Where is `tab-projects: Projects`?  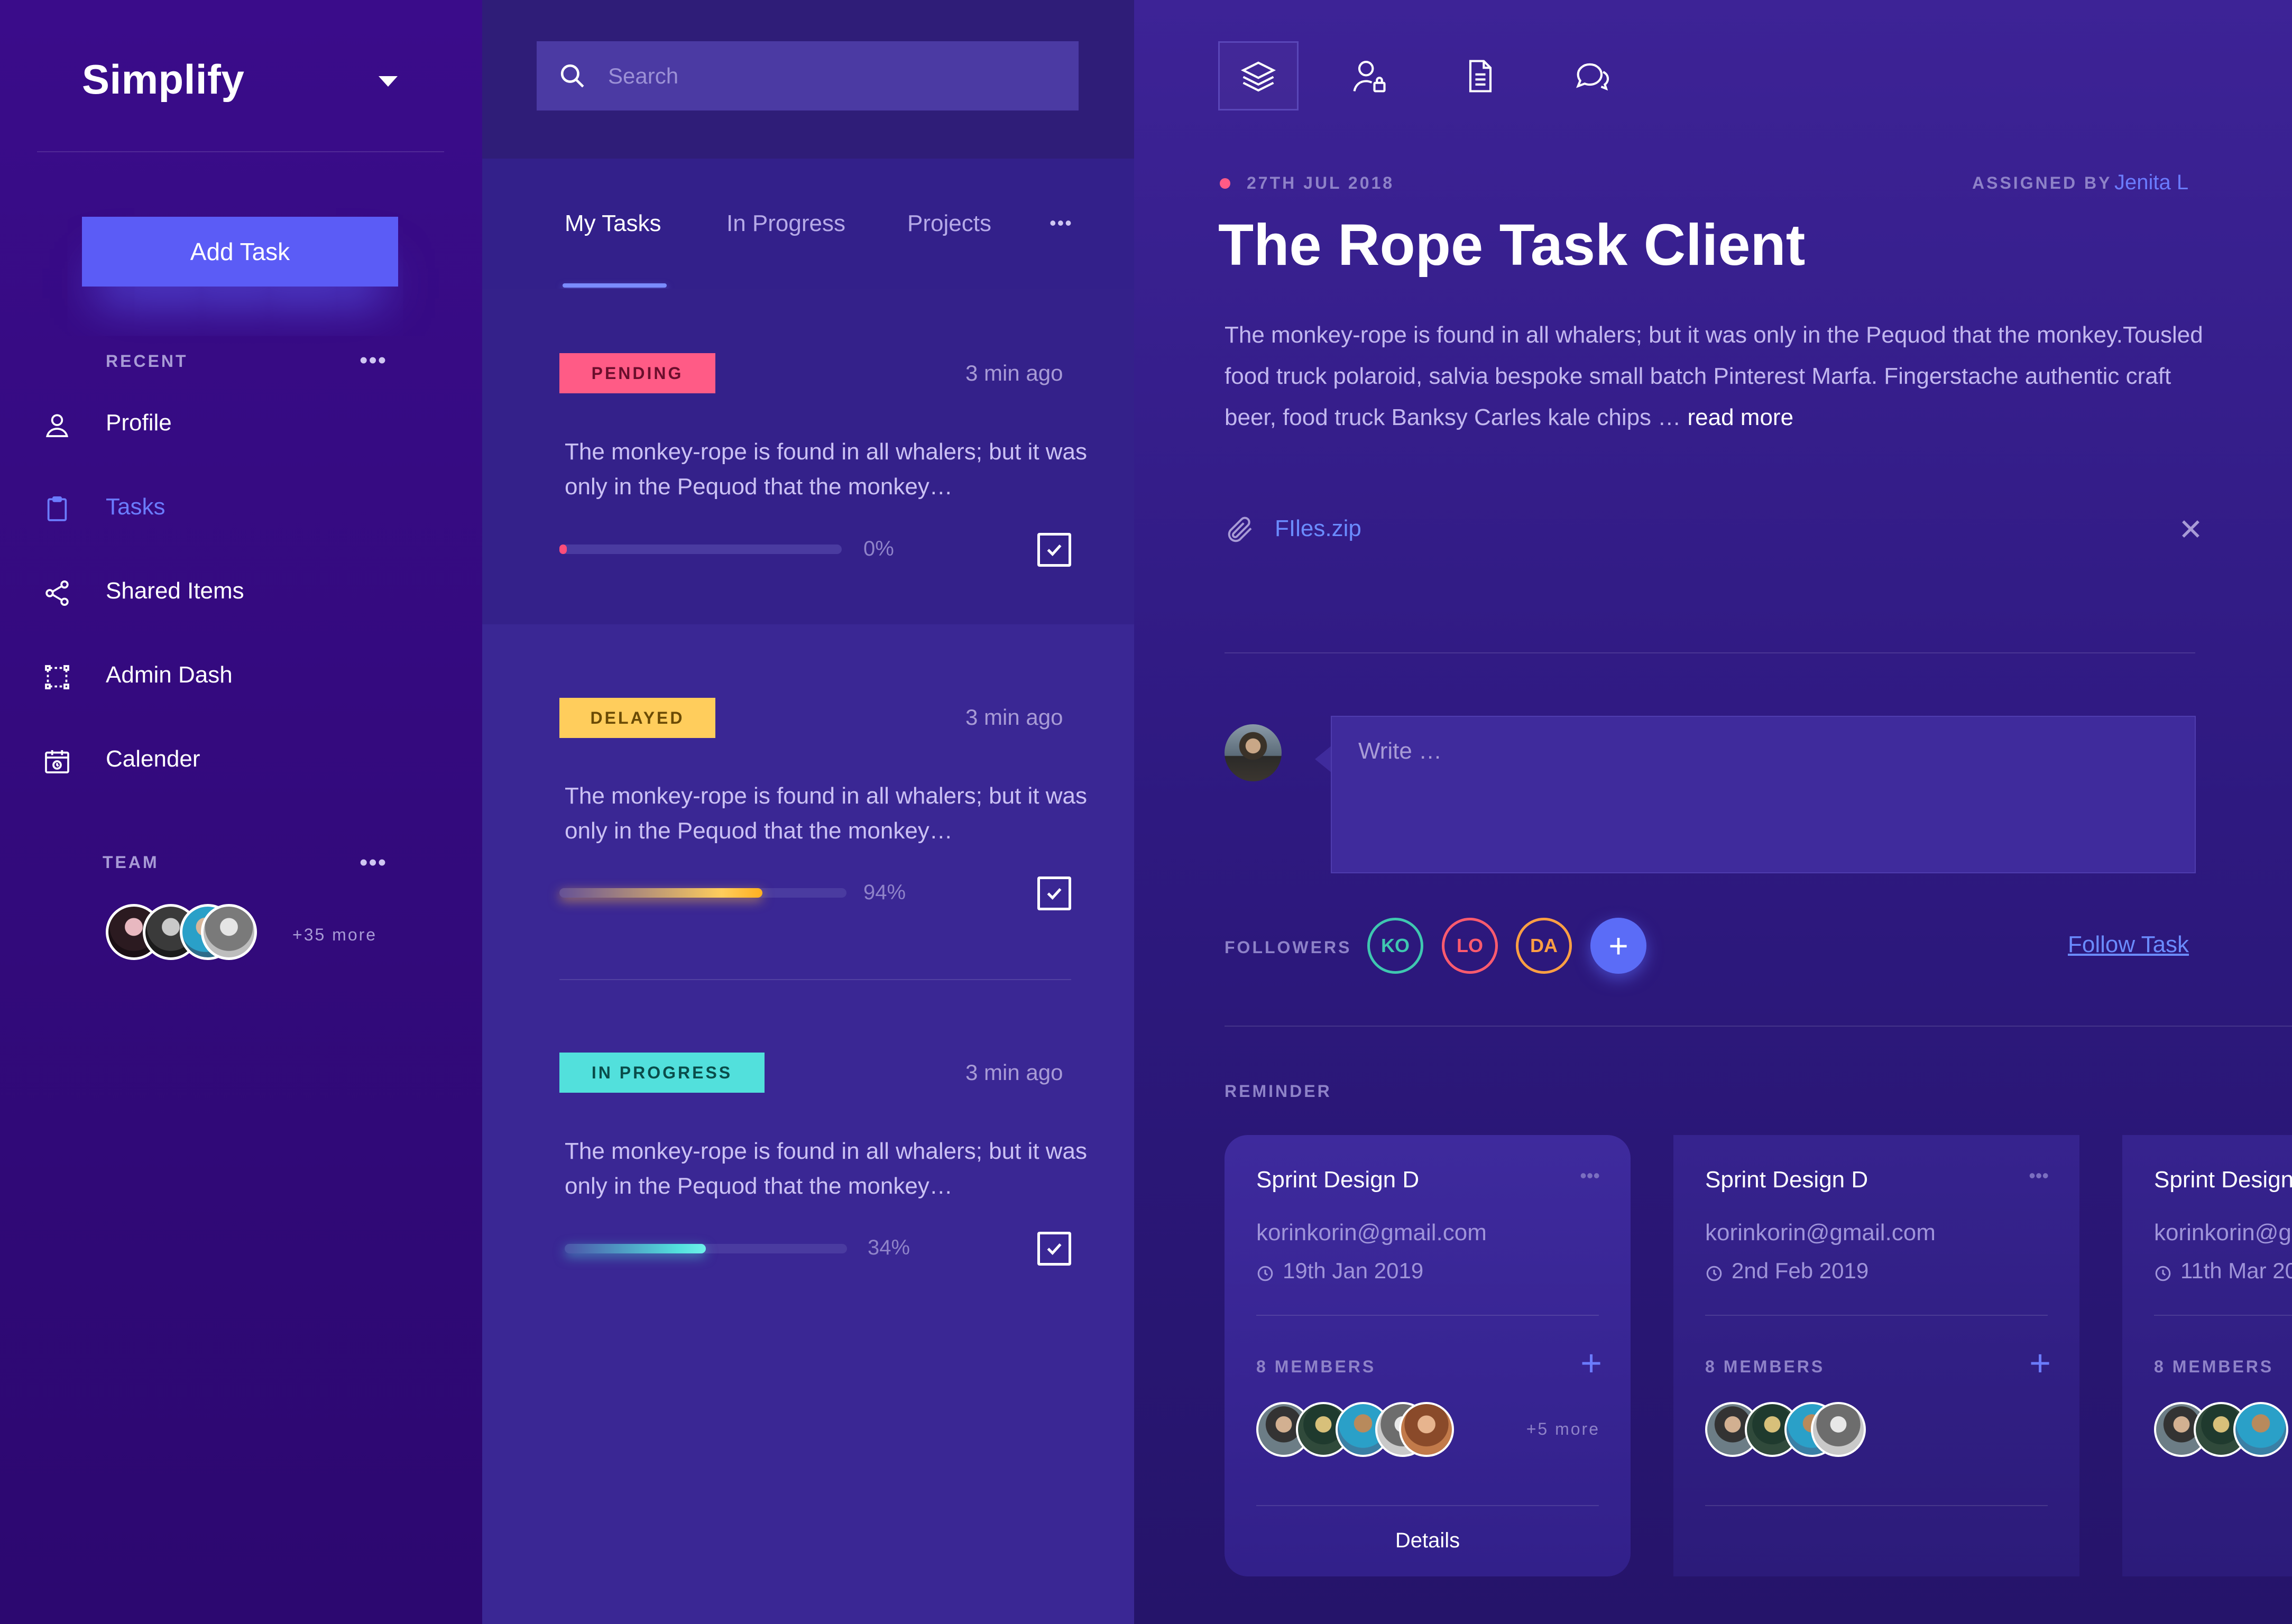 tab-projects: Projects is located at coordinates (949, 223).